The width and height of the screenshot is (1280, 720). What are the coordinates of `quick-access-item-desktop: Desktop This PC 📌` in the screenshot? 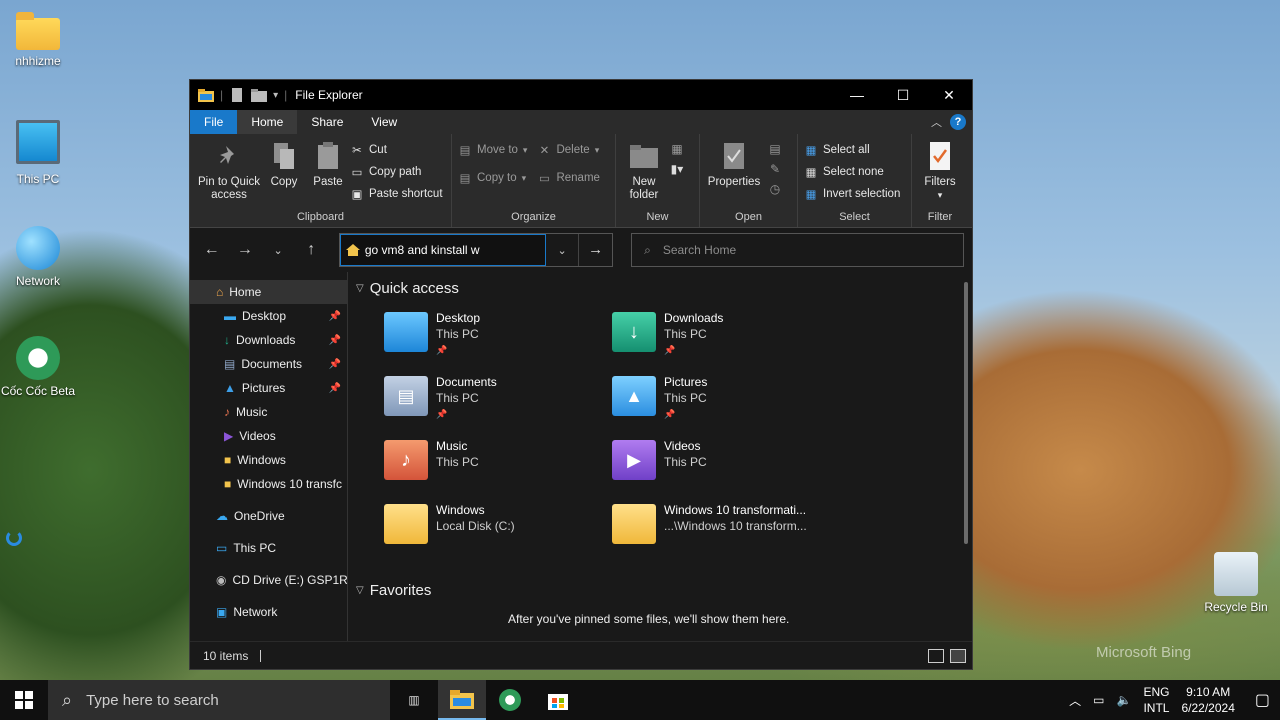 It's located at (498, 334).